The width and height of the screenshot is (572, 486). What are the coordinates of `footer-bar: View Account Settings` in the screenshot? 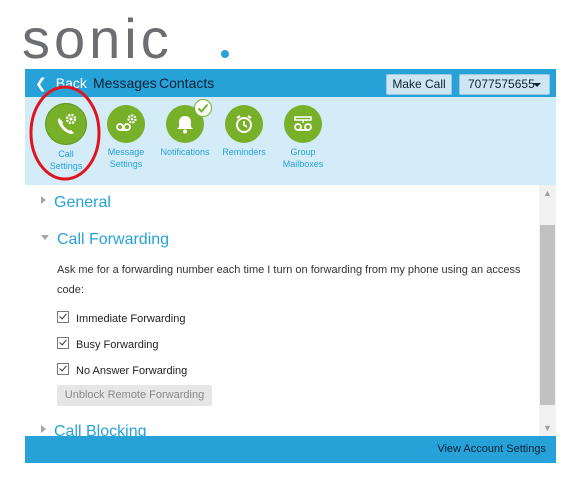 It's located at (290, 449).